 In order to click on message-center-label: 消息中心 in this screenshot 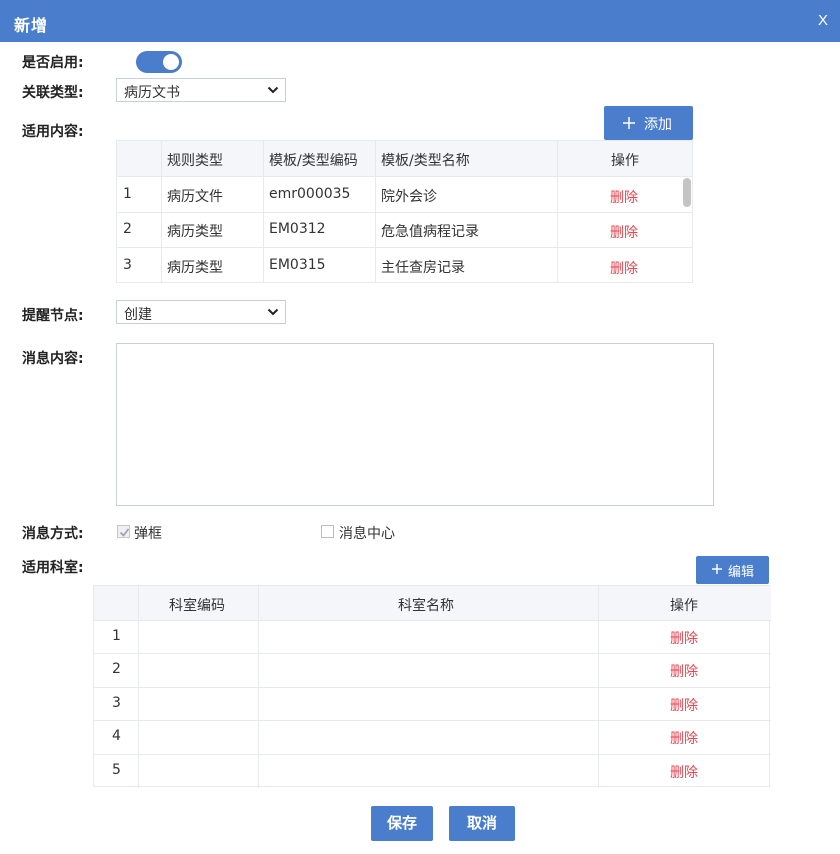, I will do `click(367, 534)`.